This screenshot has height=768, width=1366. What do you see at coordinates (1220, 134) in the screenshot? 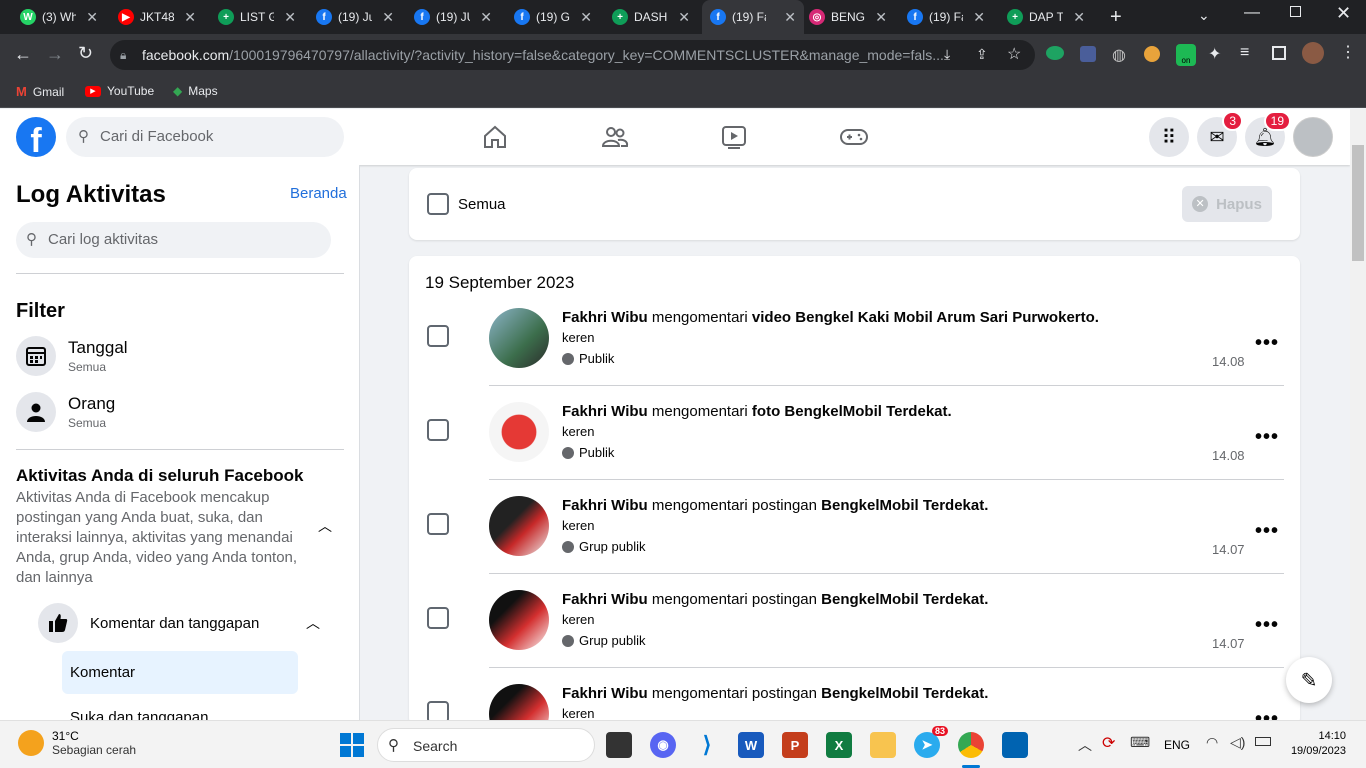
I see `messenger-button: ✉ 3` at bounding box center [1220, 134].